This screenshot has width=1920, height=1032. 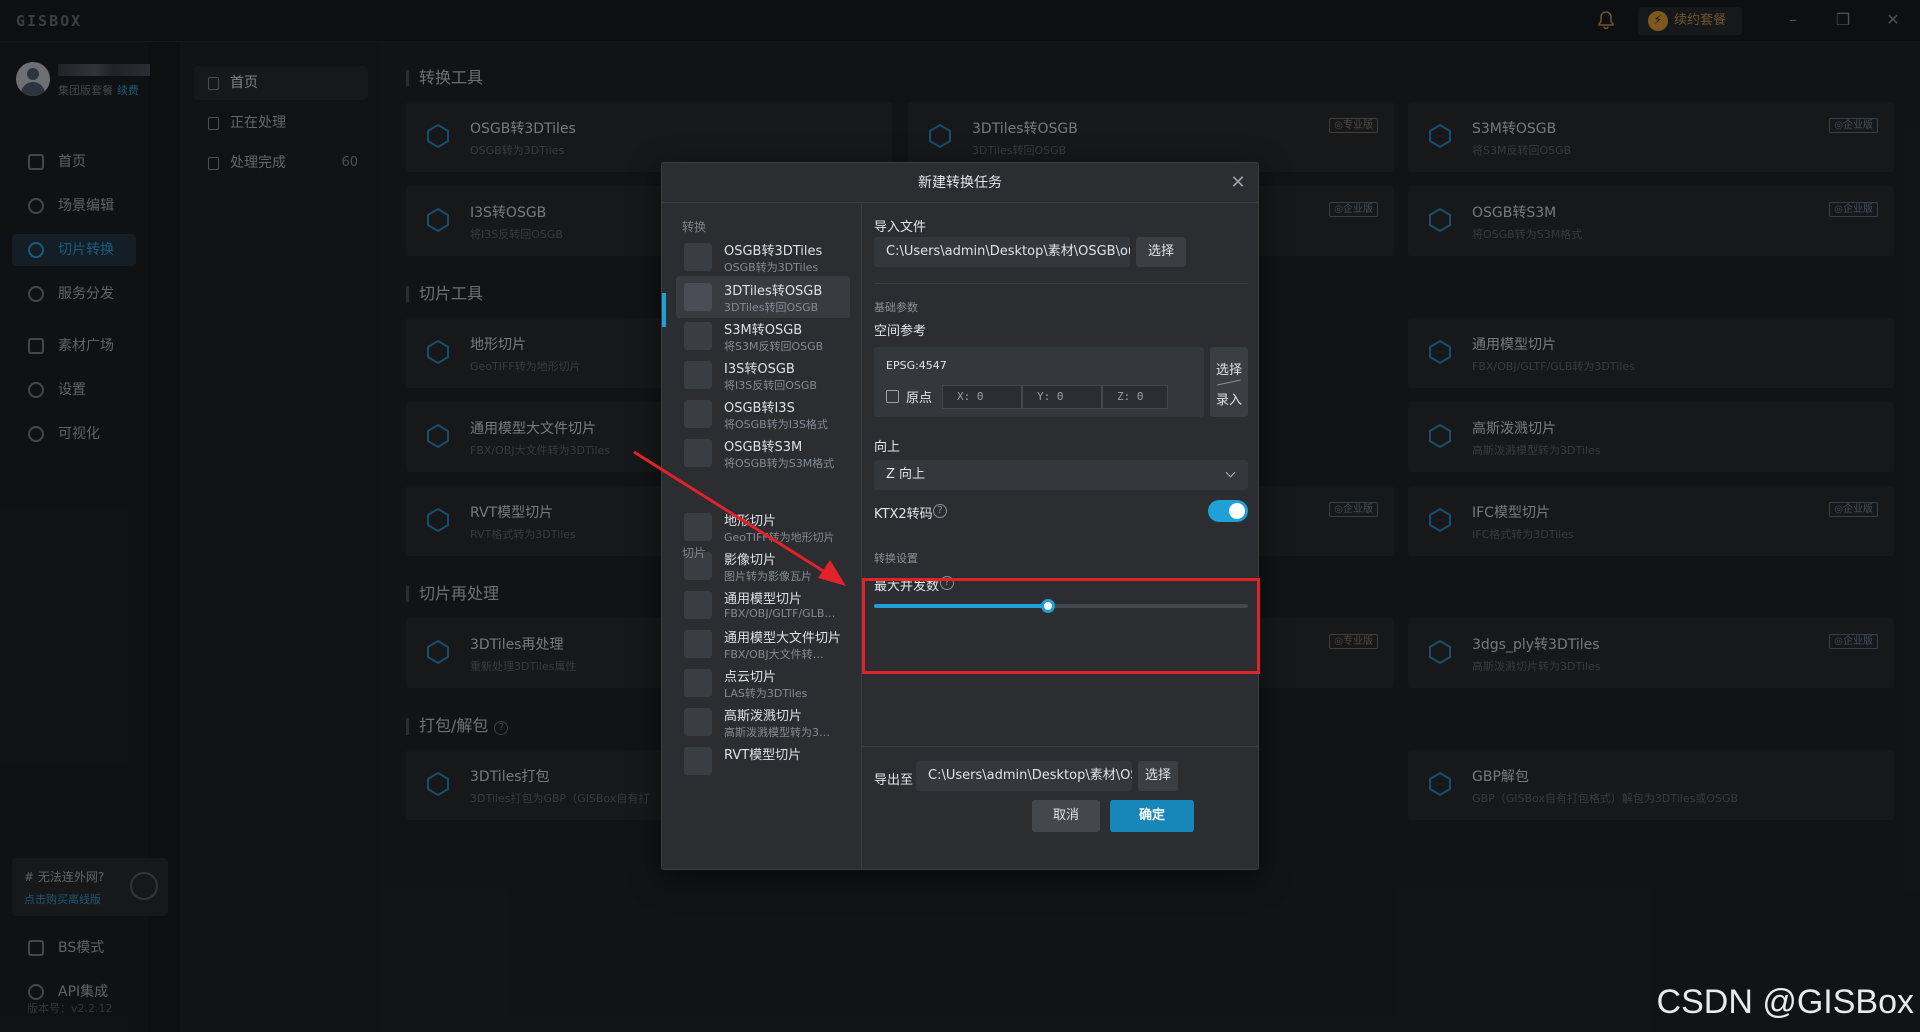 I want to click on crs-select-label: 选择, so click(x=1228, y=370).